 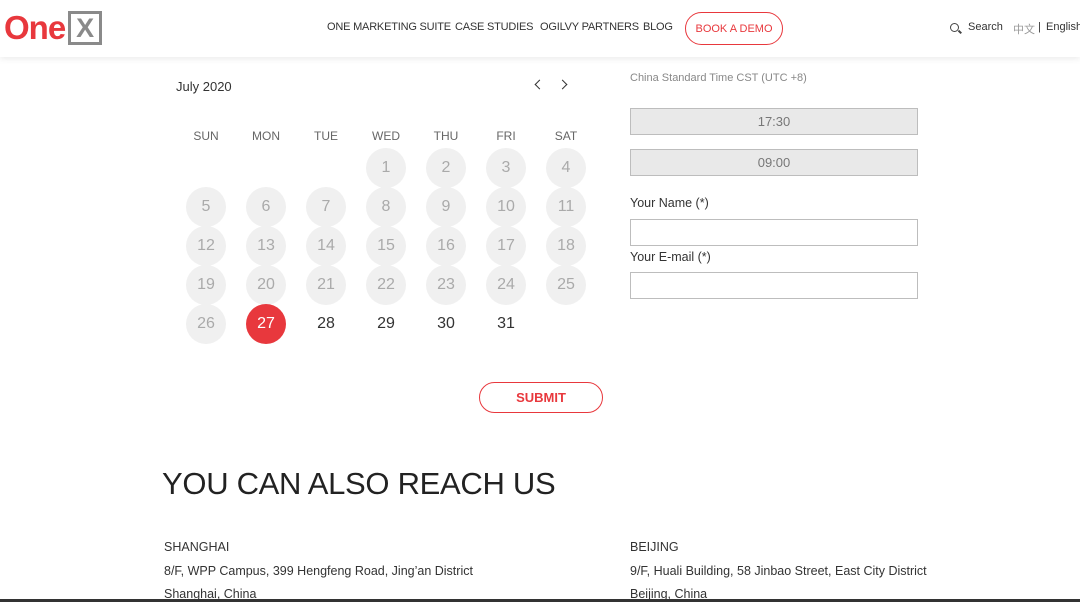 I want to click on calendar-day: 18, so click(x=566, y=246).